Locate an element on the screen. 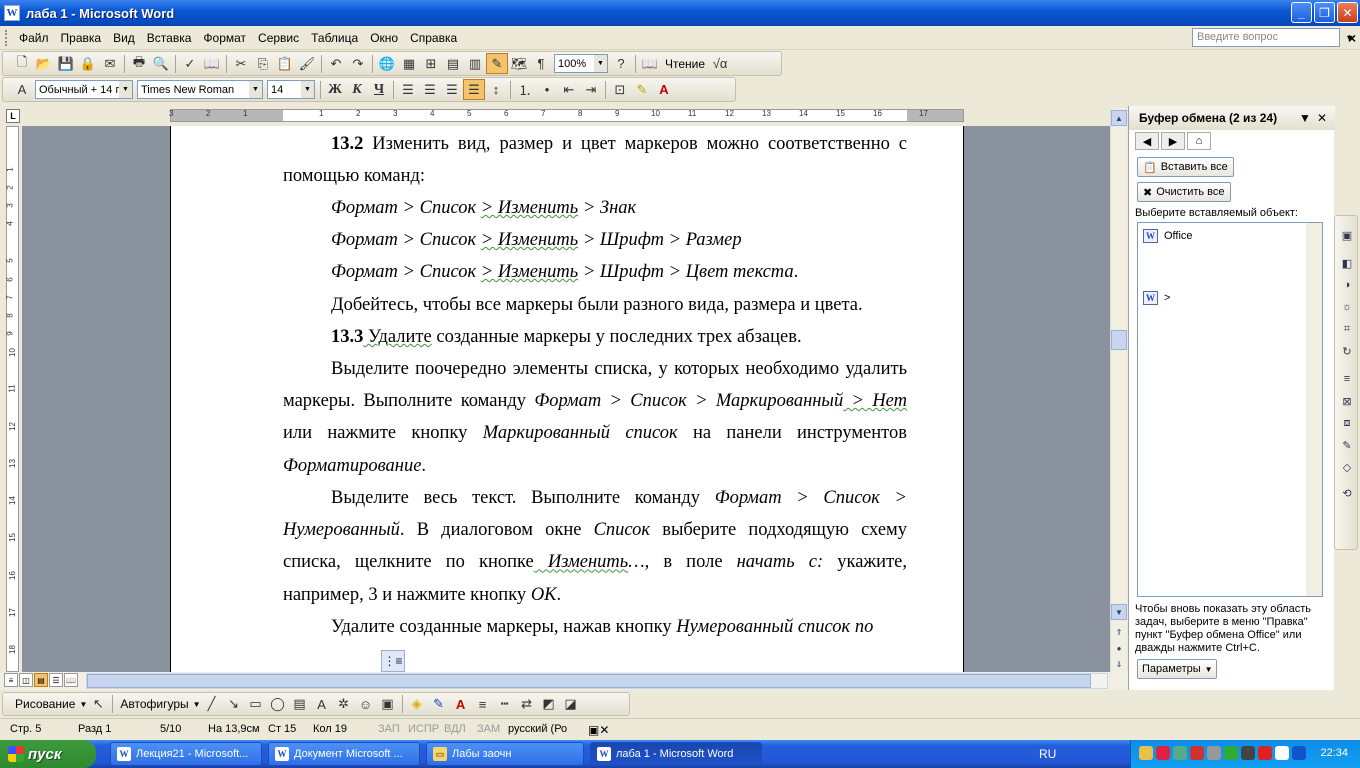  style-combo: Обычный + 14 г ▼ is located at coordinates (84, 89).